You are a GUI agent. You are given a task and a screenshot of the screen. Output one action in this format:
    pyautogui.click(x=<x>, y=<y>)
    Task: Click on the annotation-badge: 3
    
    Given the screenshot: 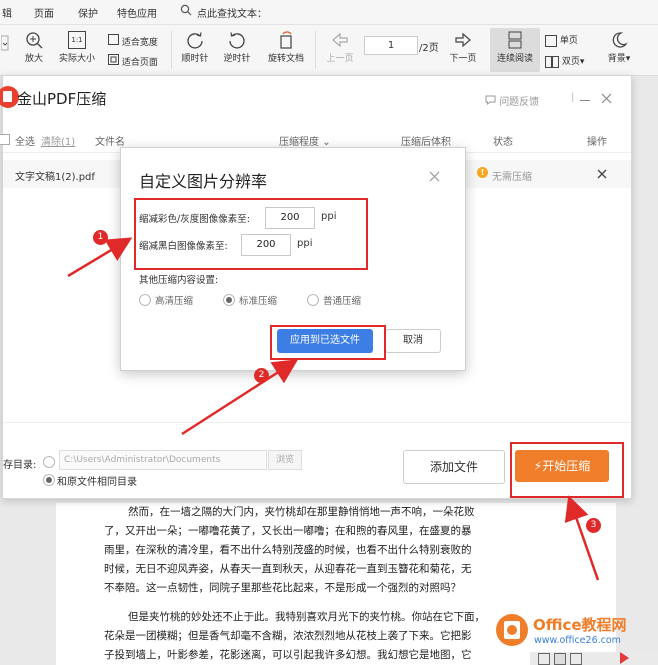 What is the action you would take?
    pyautogui.click(x=593, y=525)
    